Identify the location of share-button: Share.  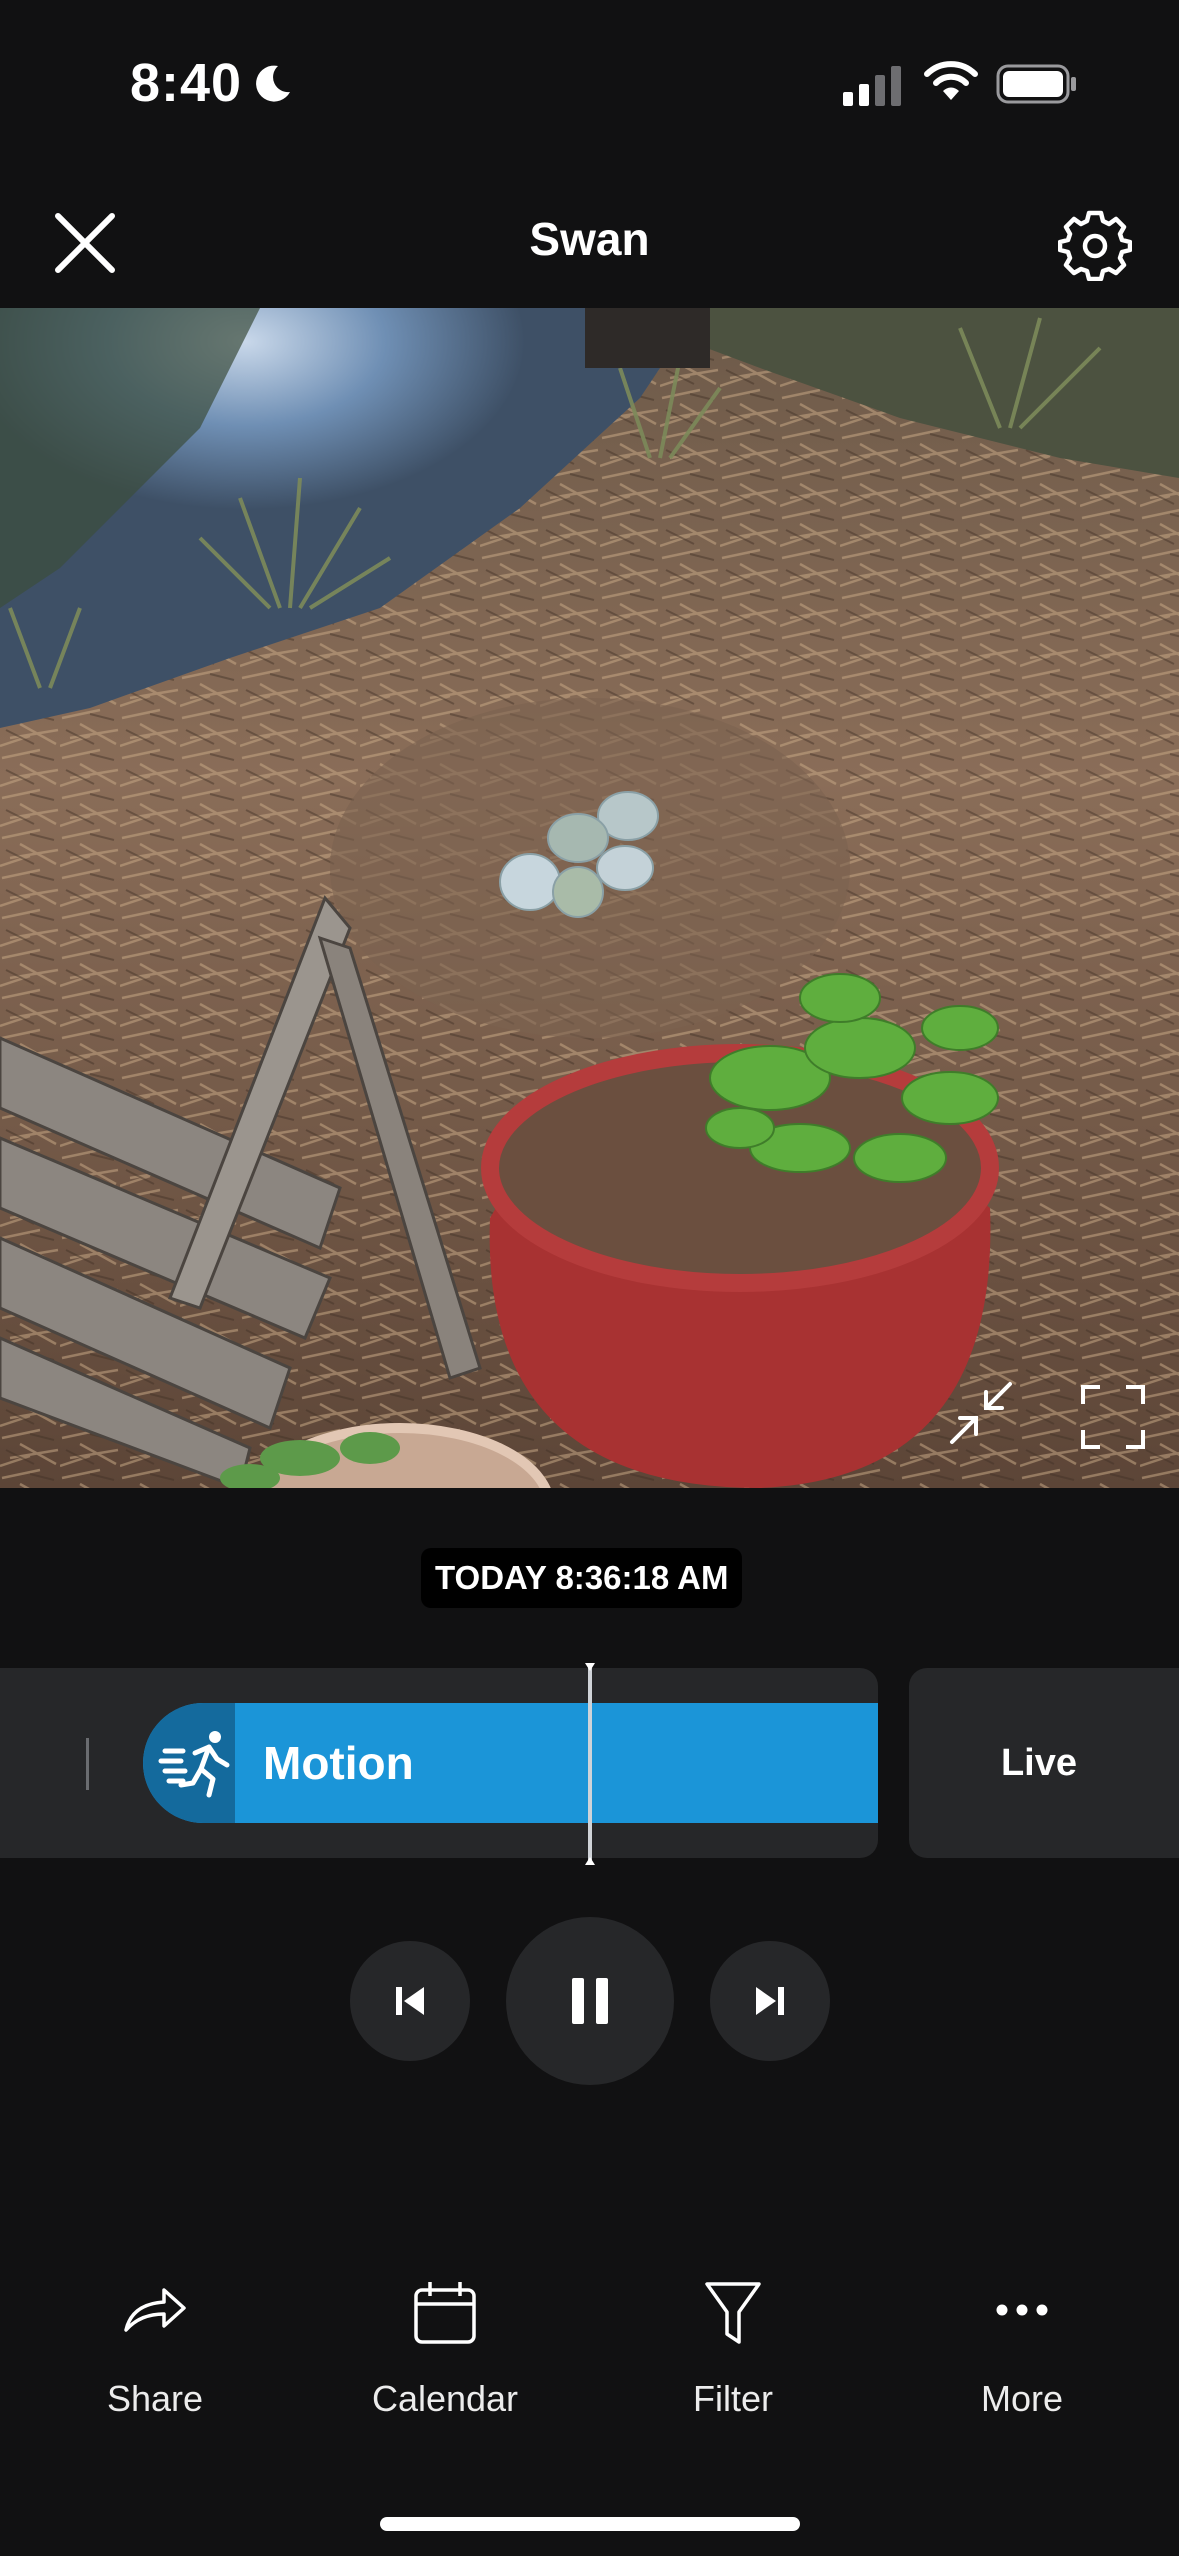
(155, 2350).